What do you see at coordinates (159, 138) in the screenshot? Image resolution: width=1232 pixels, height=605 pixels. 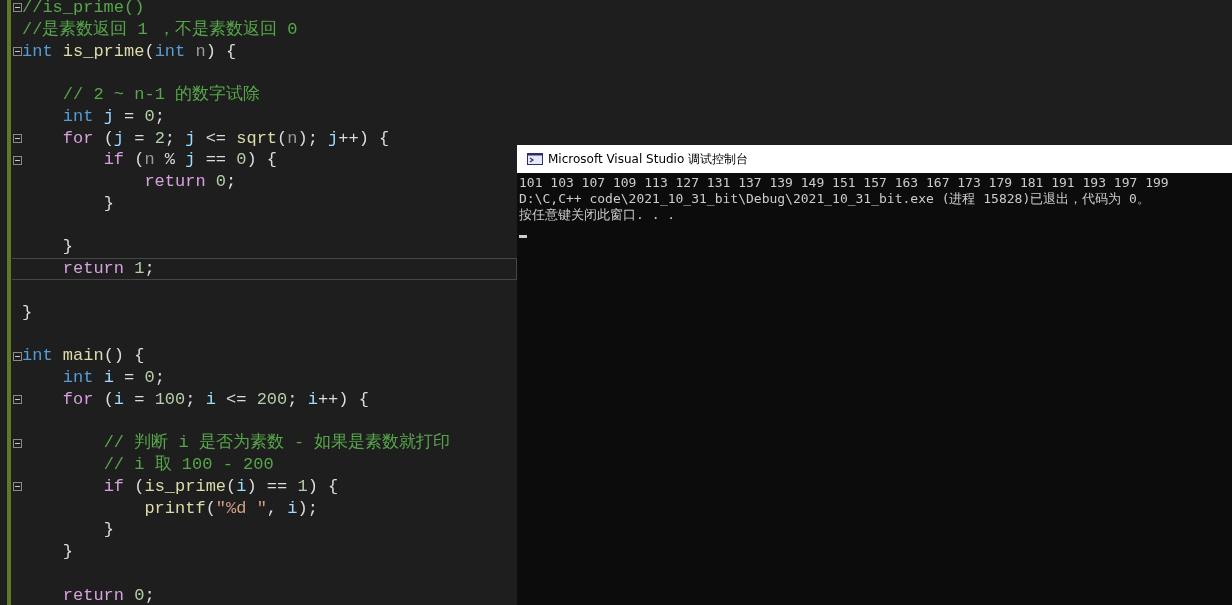 I see `number-literal: 2` at bounding box center [159, 138].